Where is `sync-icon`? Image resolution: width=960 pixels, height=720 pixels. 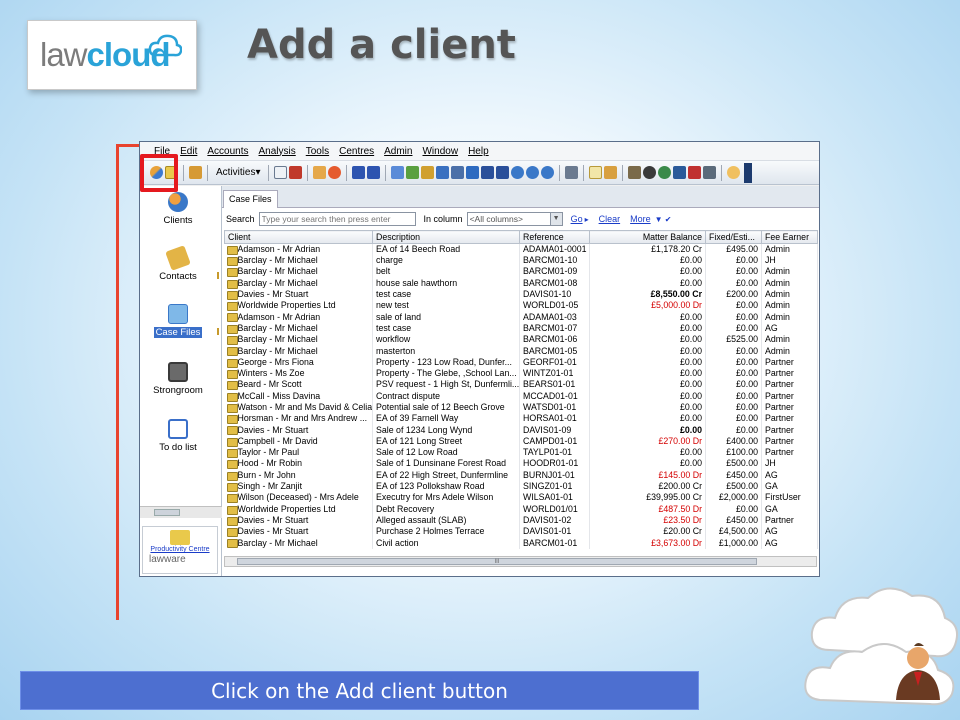
sync-icon is located at coordinates (533, 172).